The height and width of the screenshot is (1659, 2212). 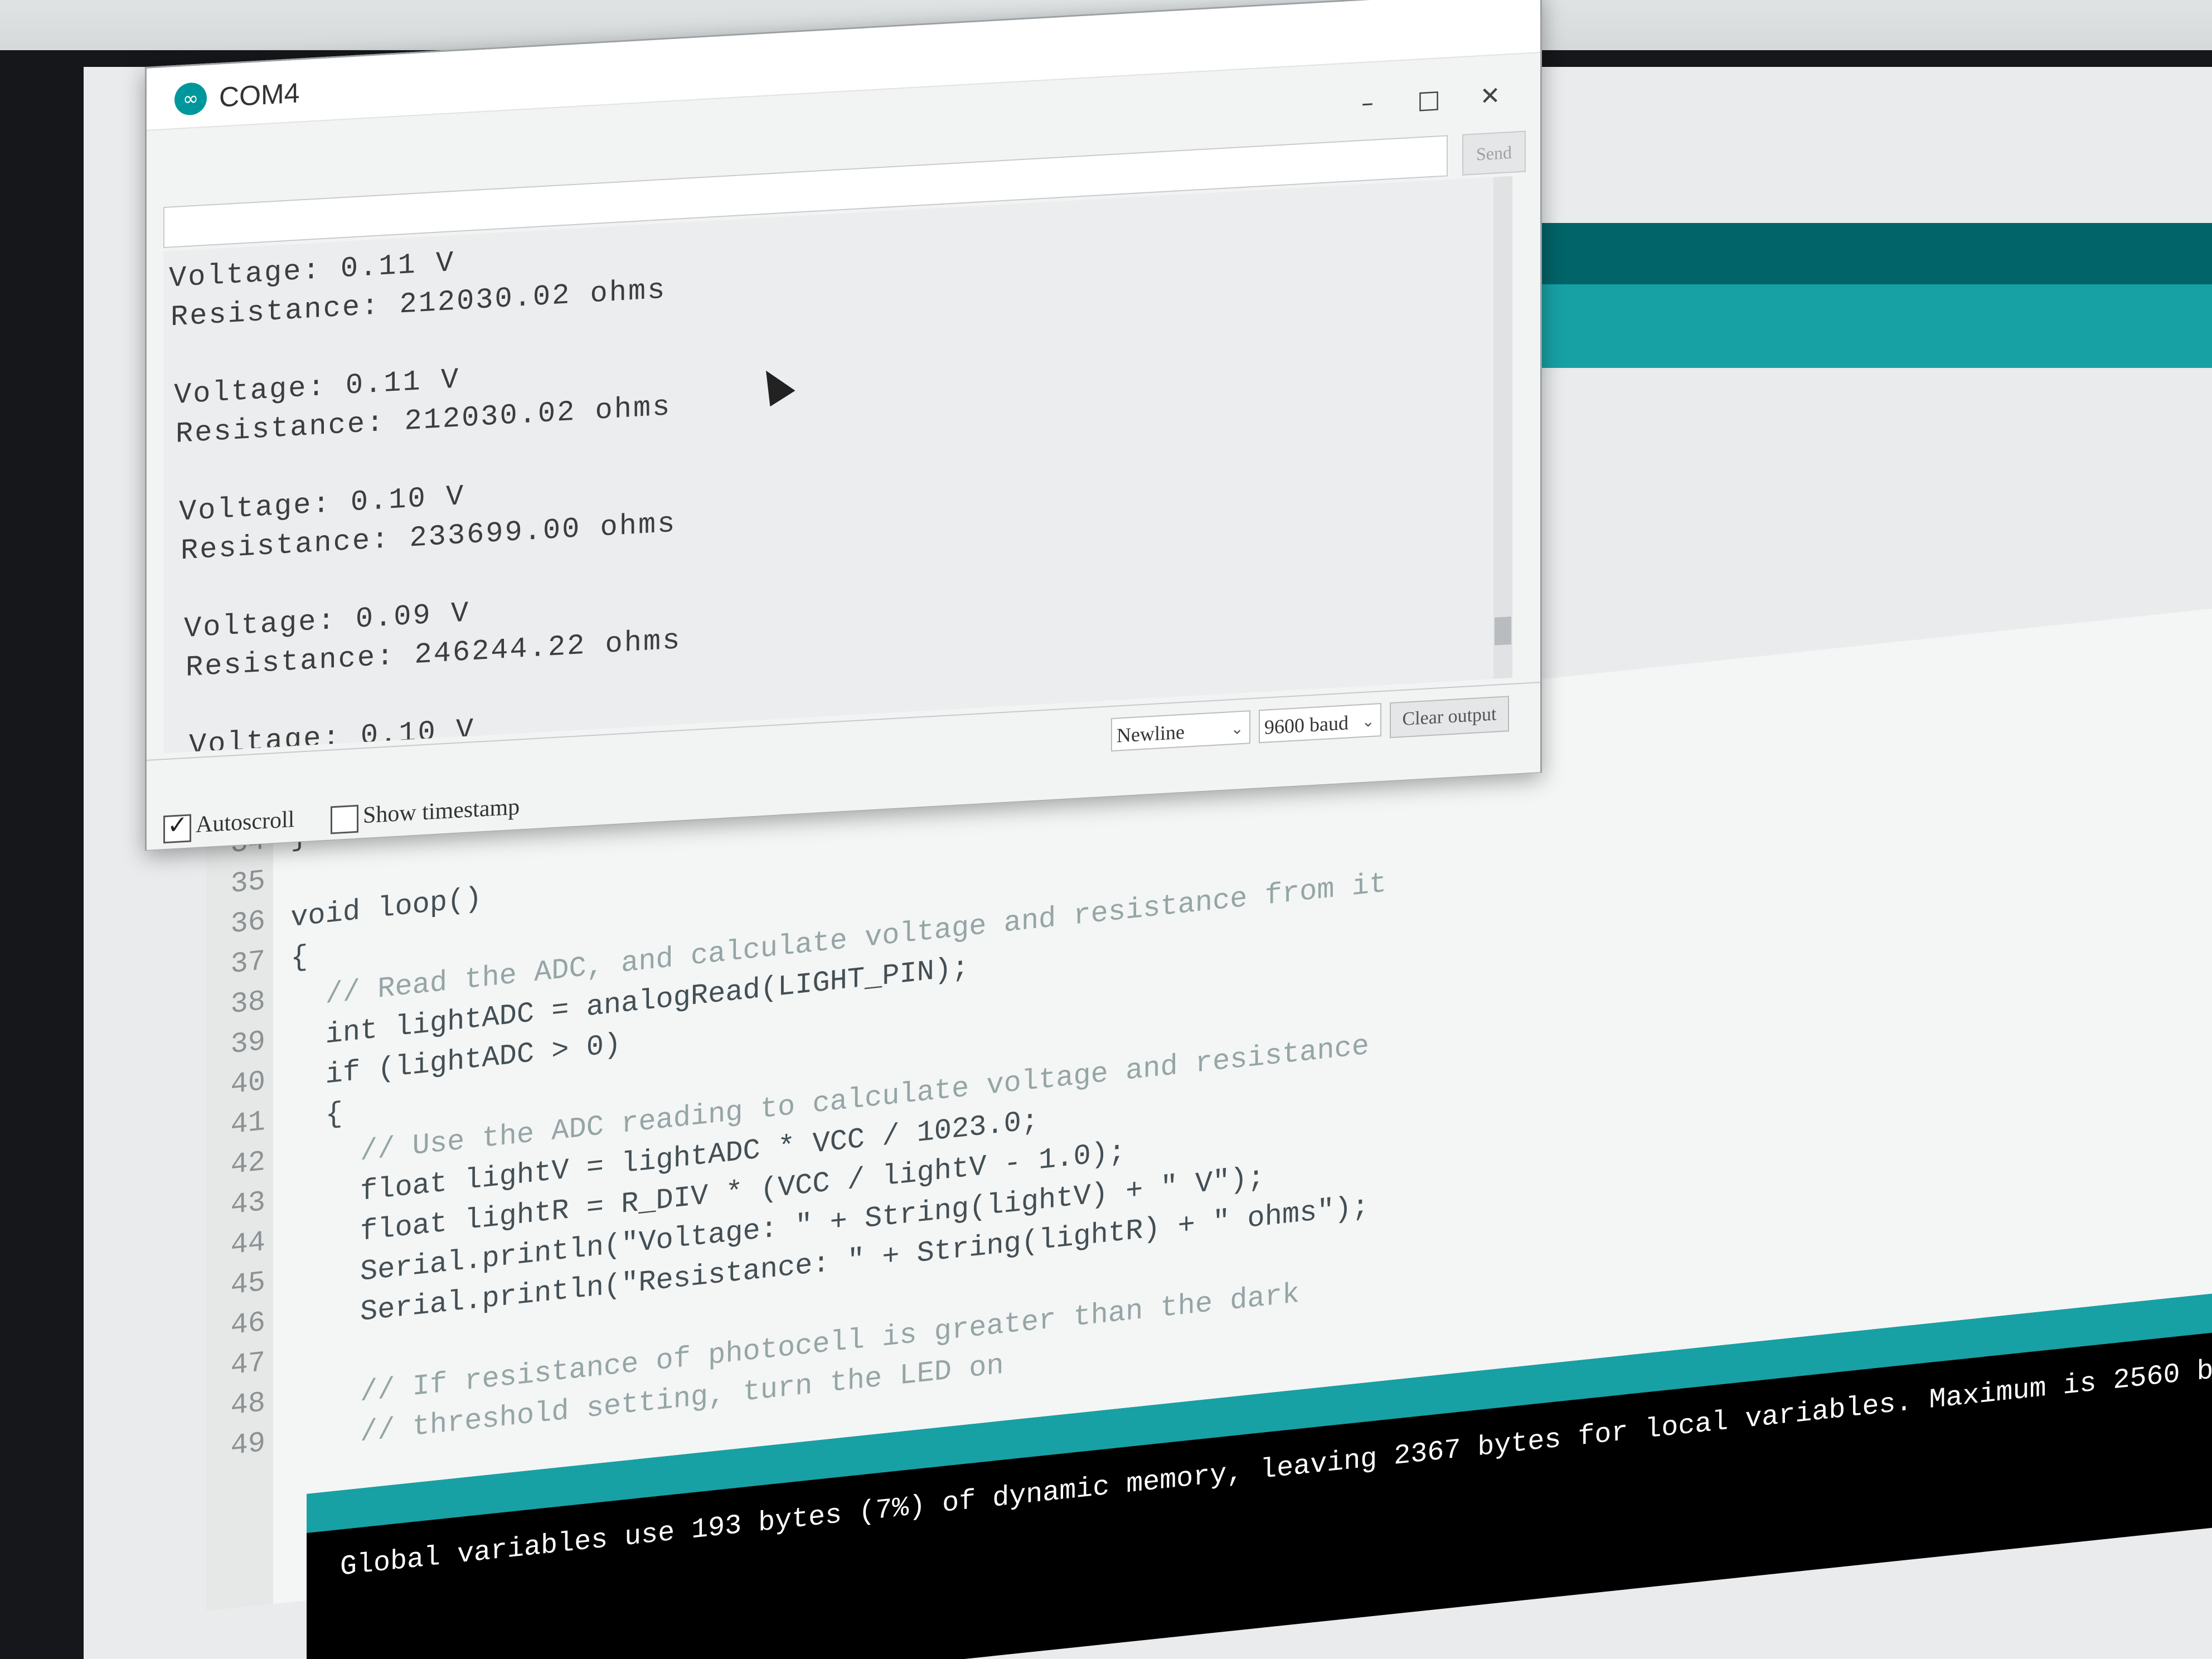 I want to click on autoscroll-checkbox: ✓, so click(x=177, y=827).